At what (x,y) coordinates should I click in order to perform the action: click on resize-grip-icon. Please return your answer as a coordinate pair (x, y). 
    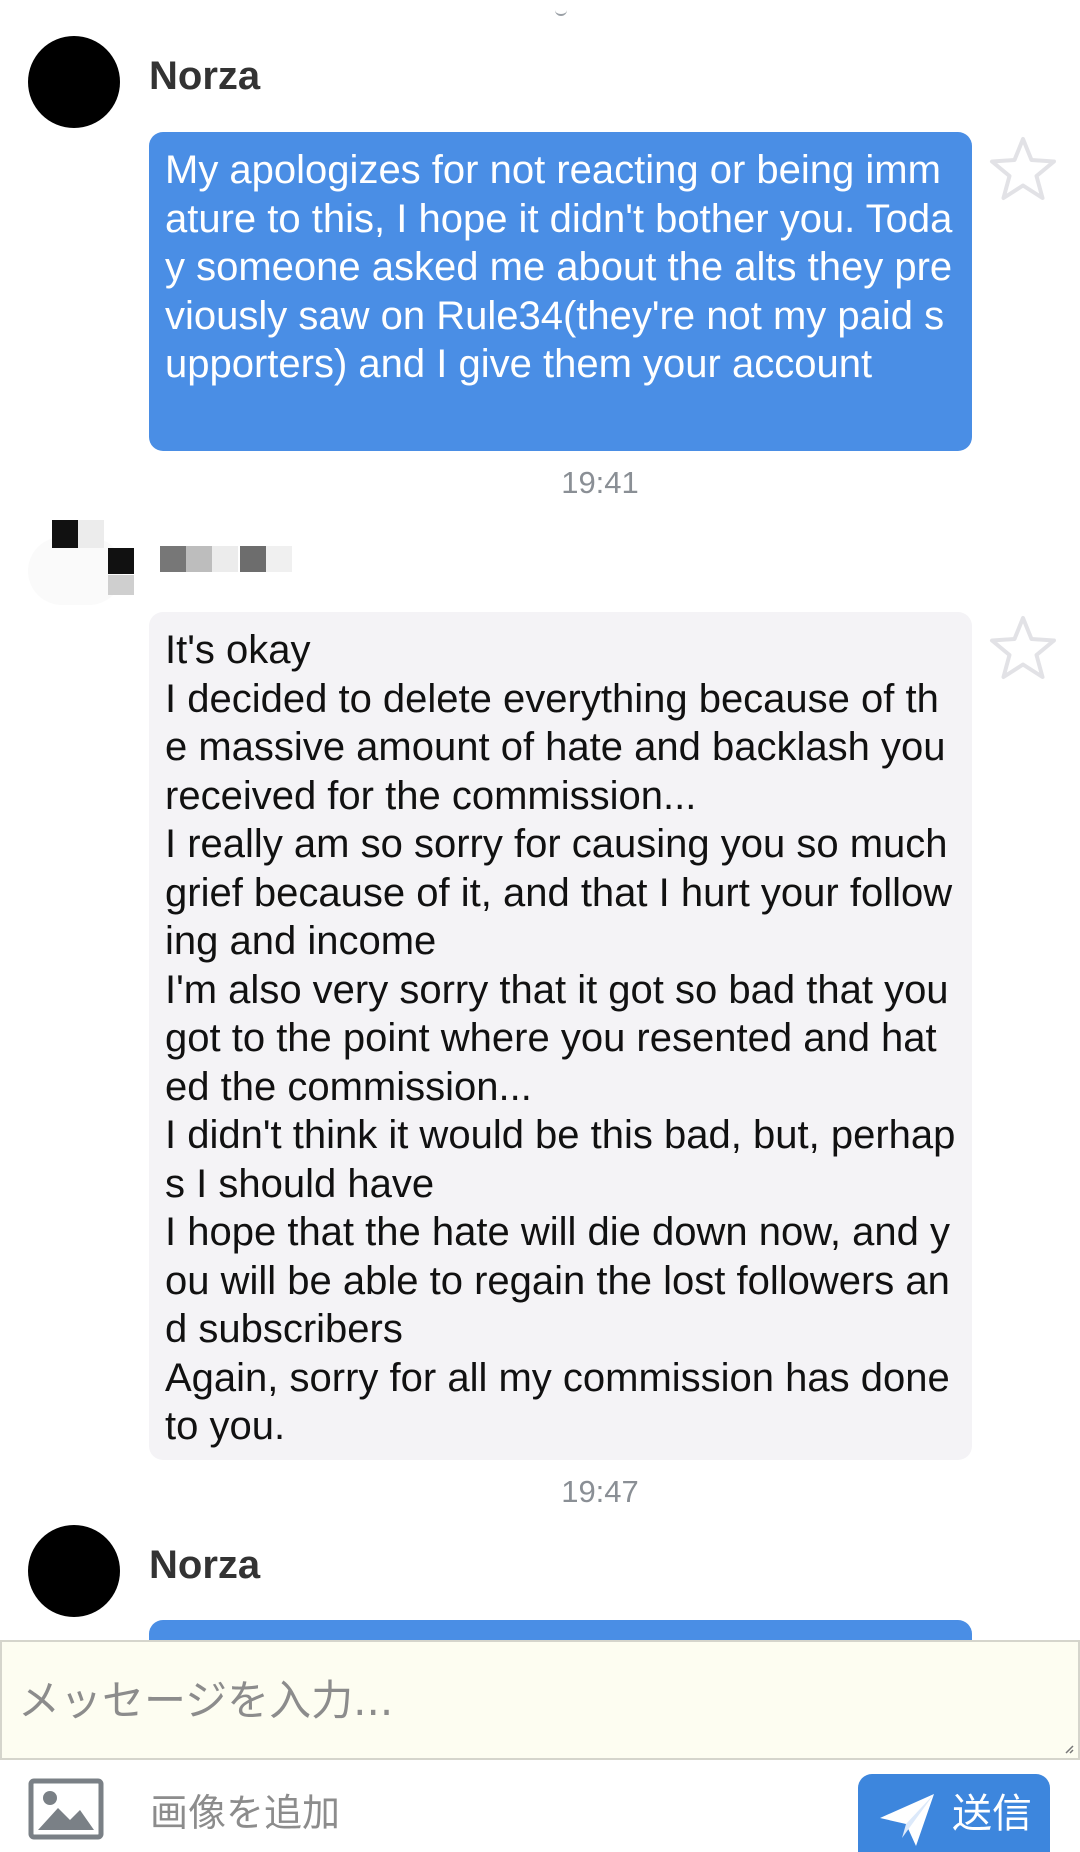
    Looking at the image, I should click on (1069, 1749).